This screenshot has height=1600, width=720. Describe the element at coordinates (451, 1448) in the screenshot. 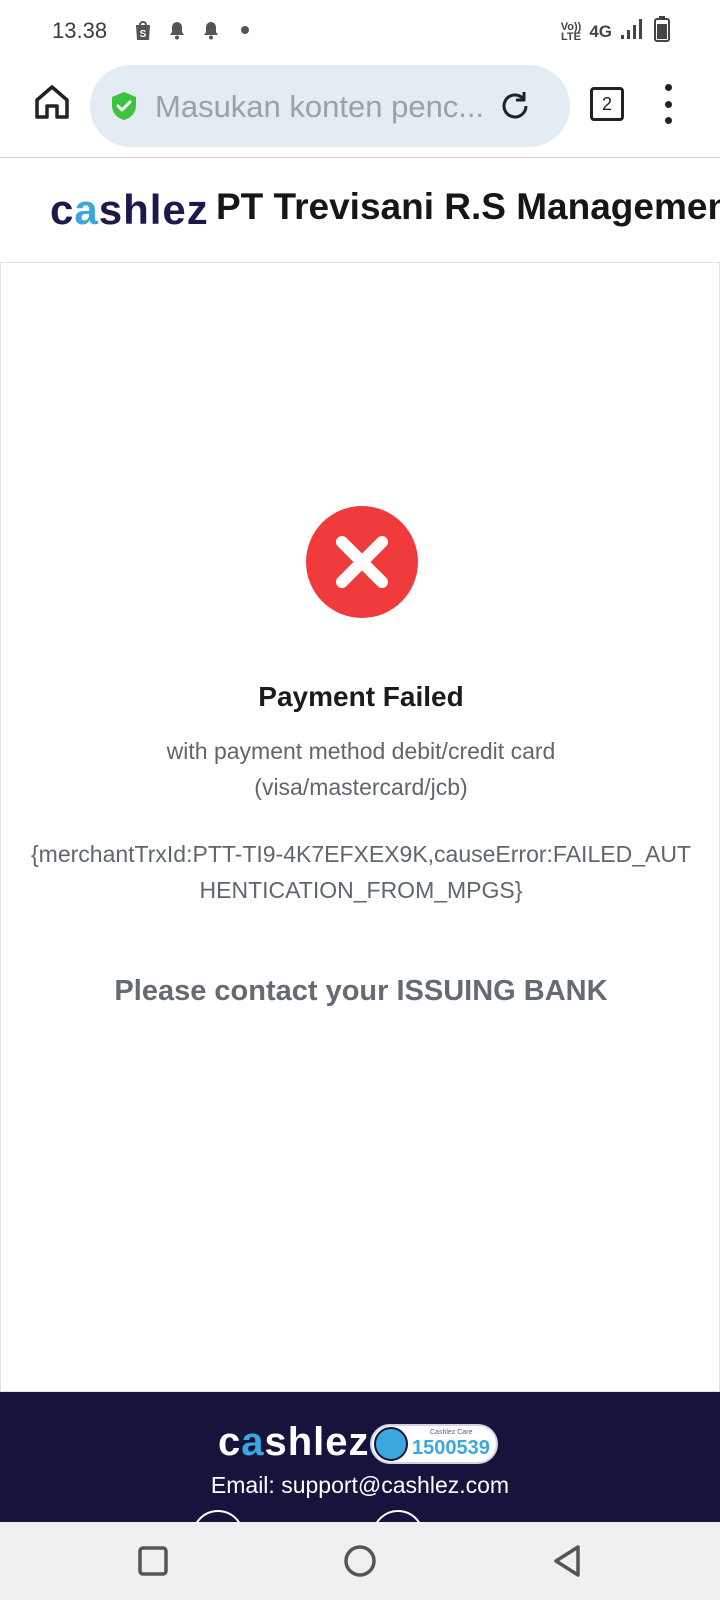

I see `care-phone-number: 1500539` at that location.